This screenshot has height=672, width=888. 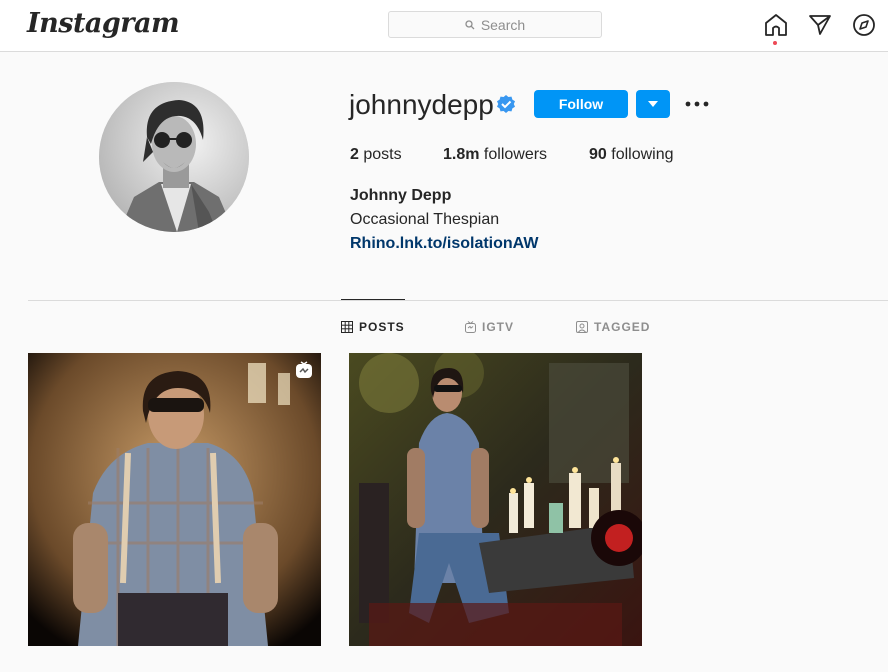 What do you see at coordinates (776, 25) in the screenshot?
I see `home-icon` at bounding box center [776, 25].